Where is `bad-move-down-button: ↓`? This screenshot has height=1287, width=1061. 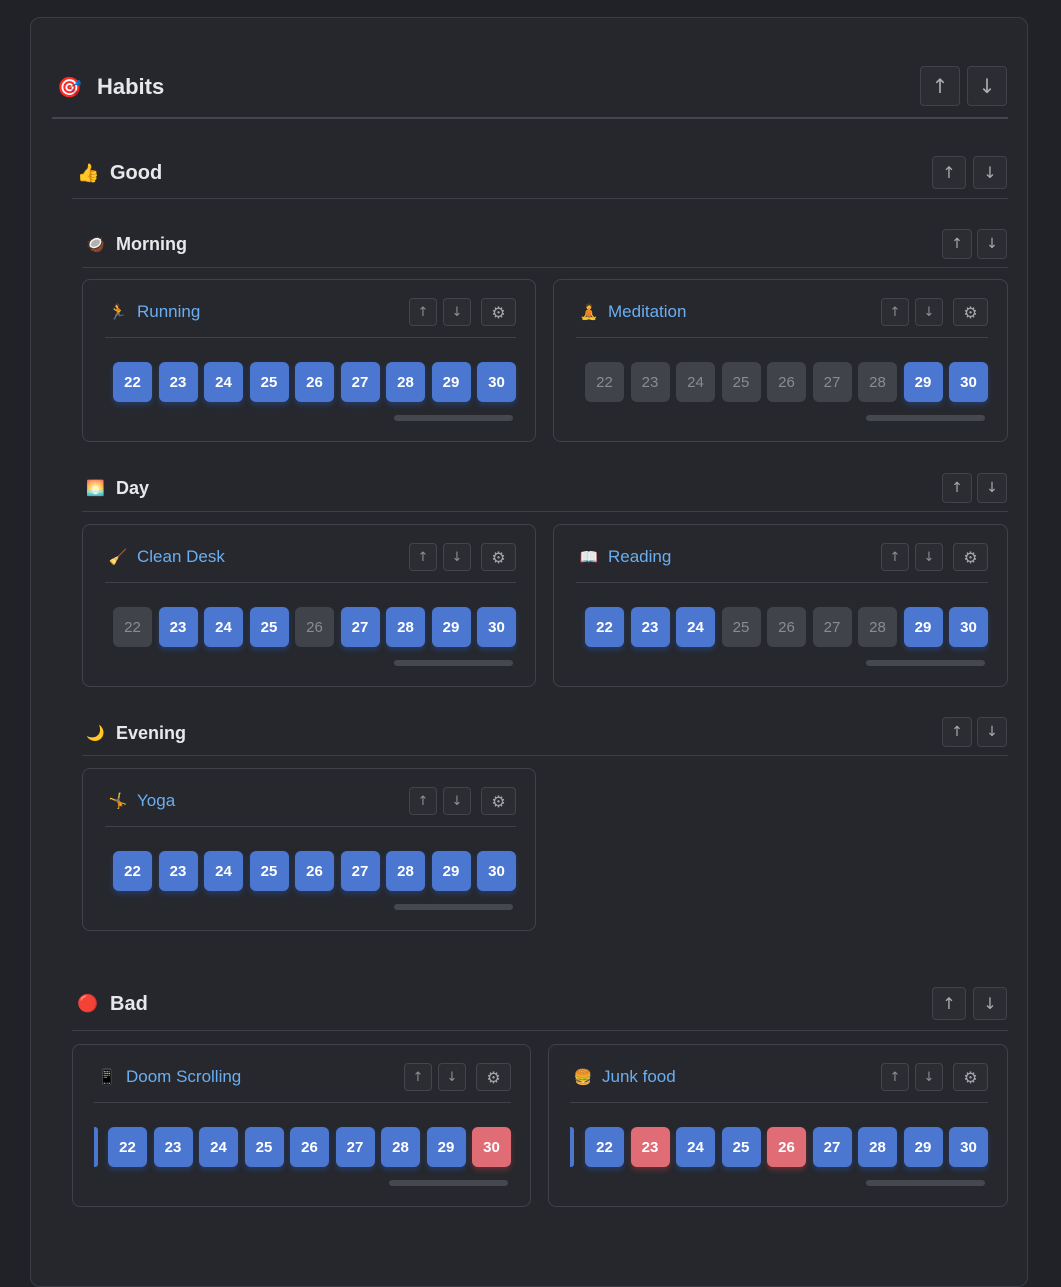
bad-move-down-button: ↓ is located at coordinates (990, 1003).